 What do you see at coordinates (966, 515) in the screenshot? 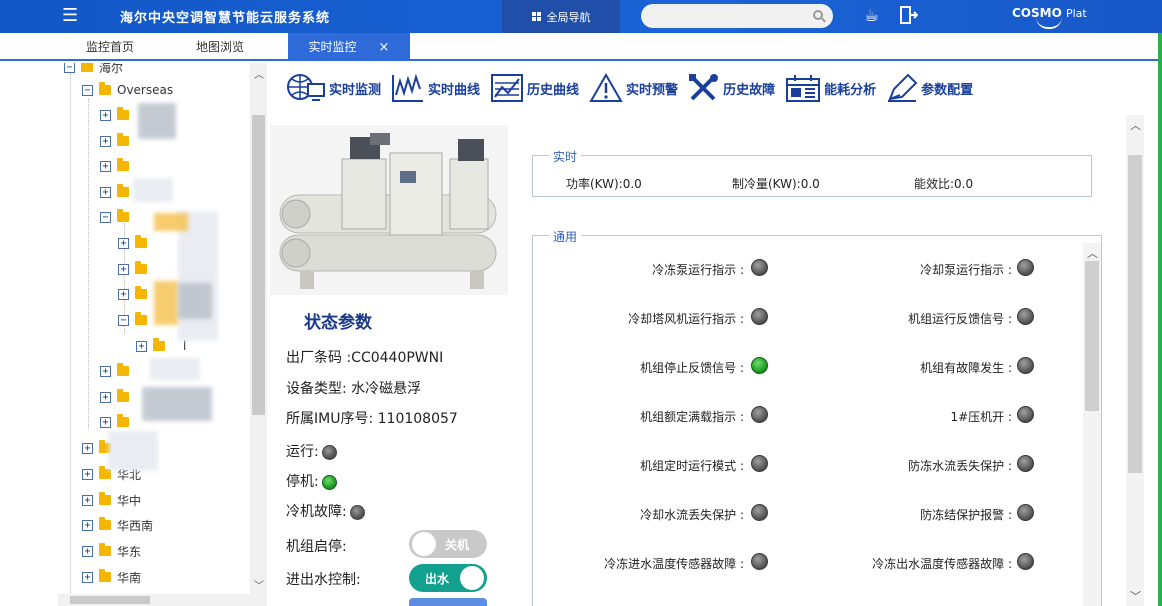
I see `signal-label: 防冻结保护报警 :` at bounding box center [966, 515].